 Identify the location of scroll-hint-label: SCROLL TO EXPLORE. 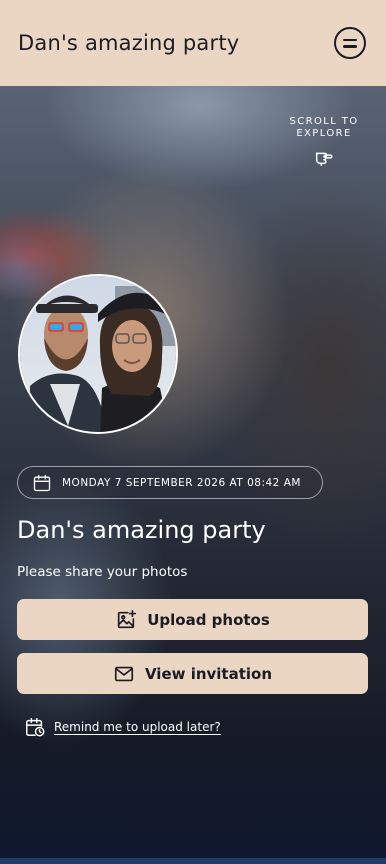
(324, 127).